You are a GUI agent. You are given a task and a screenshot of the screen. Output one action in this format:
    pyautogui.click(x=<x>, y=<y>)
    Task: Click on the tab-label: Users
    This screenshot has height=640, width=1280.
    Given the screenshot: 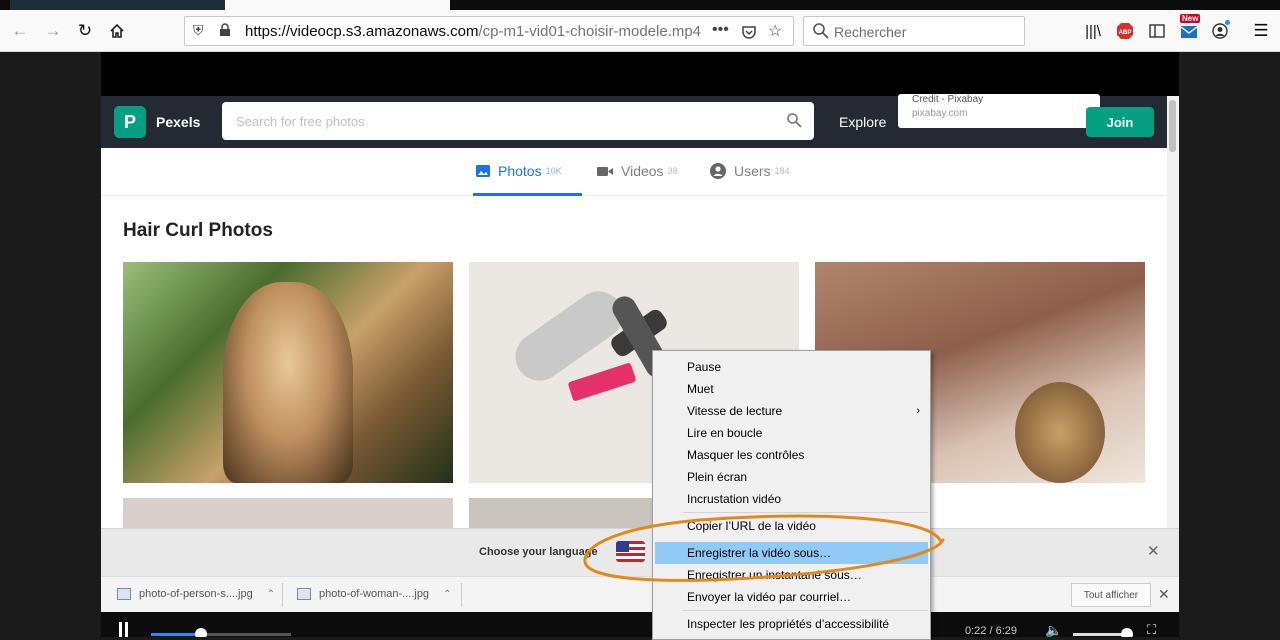 What is the action you would take?
    pyautogui.click(x=752, y=171)
    